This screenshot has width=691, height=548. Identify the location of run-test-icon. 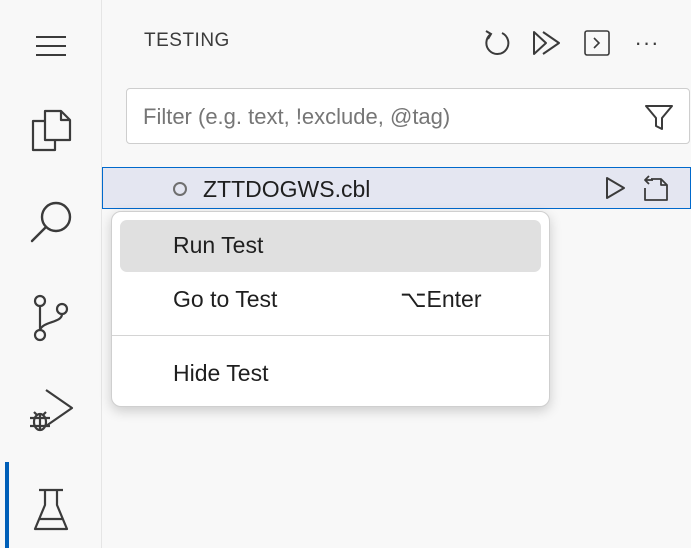
(615, 188).